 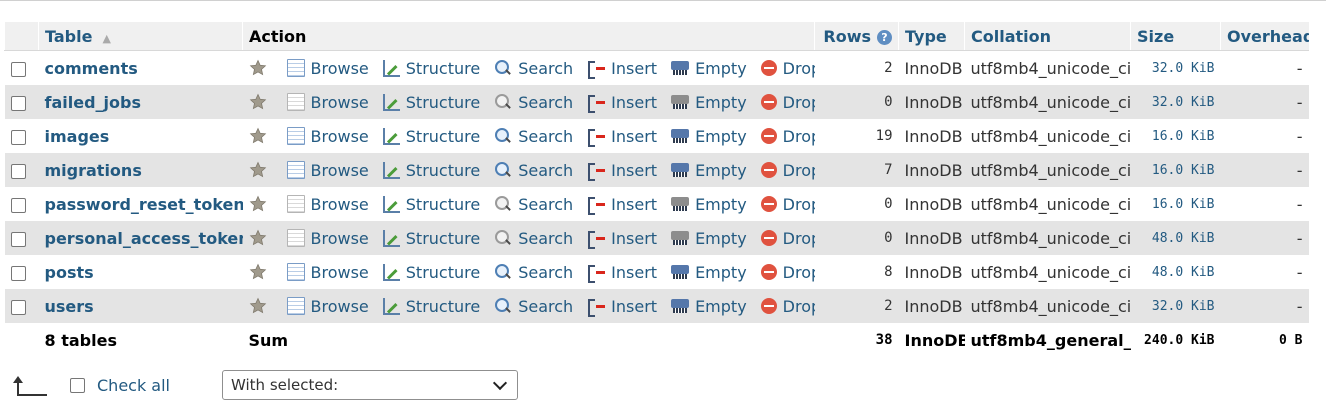 I want to click on header-overhead: Overhead, so click(x=1264, y=36).